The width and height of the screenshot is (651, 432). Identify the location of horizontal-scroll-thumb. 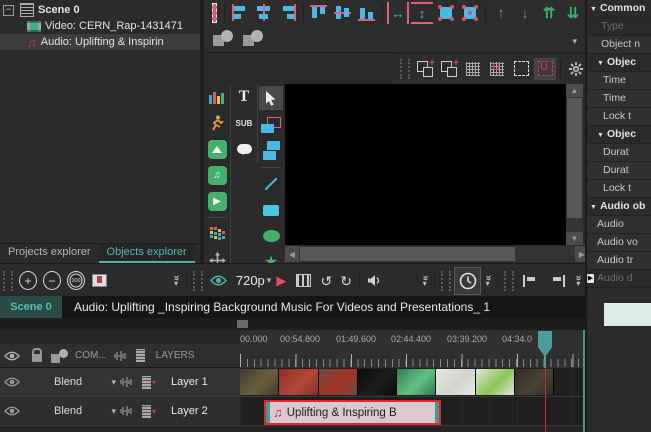
(407, 254).